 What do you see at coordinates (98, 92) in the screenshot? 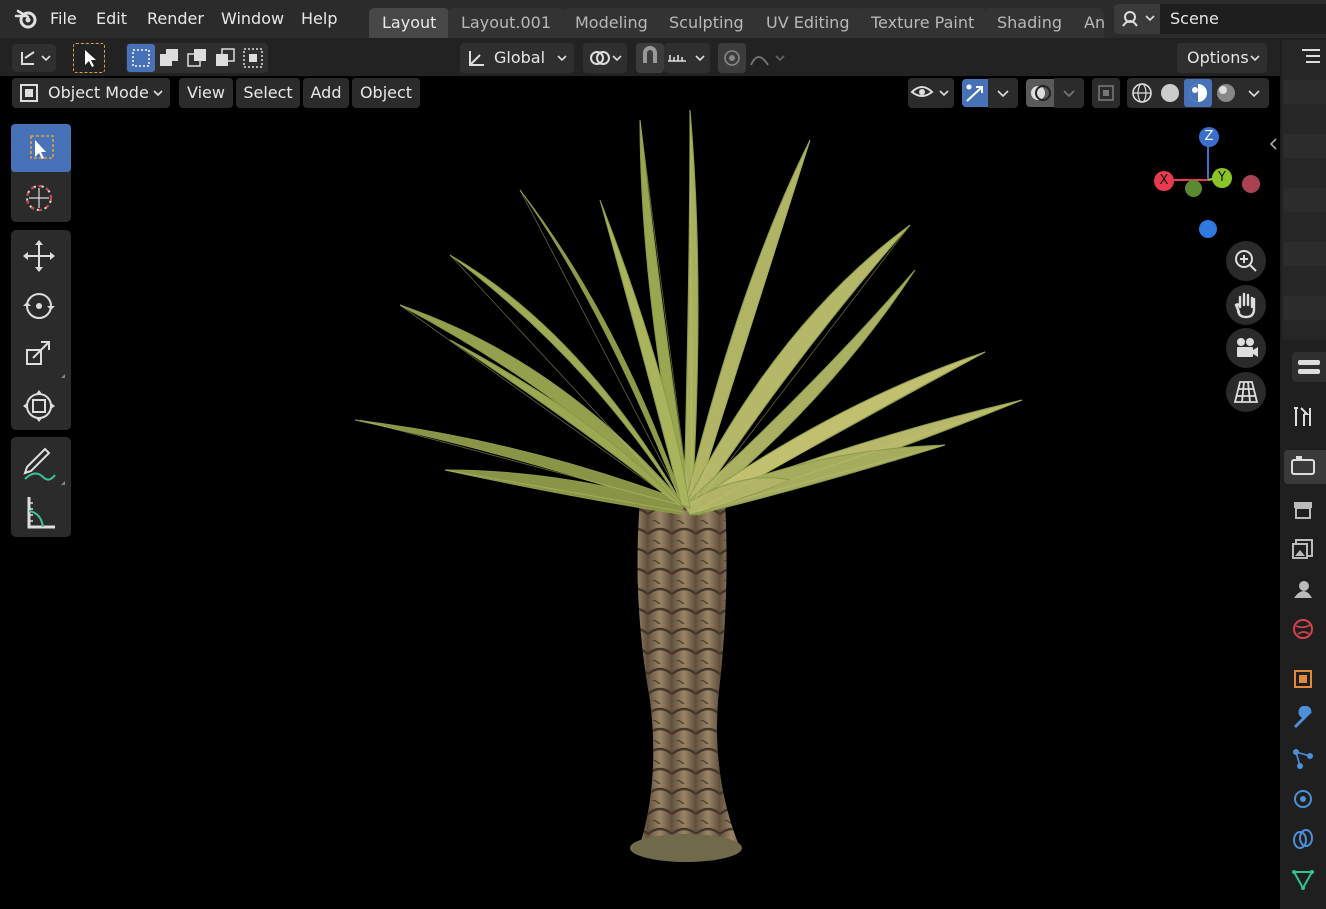
I see `mode-label: Object Mode` at bounding box center [98, 92].